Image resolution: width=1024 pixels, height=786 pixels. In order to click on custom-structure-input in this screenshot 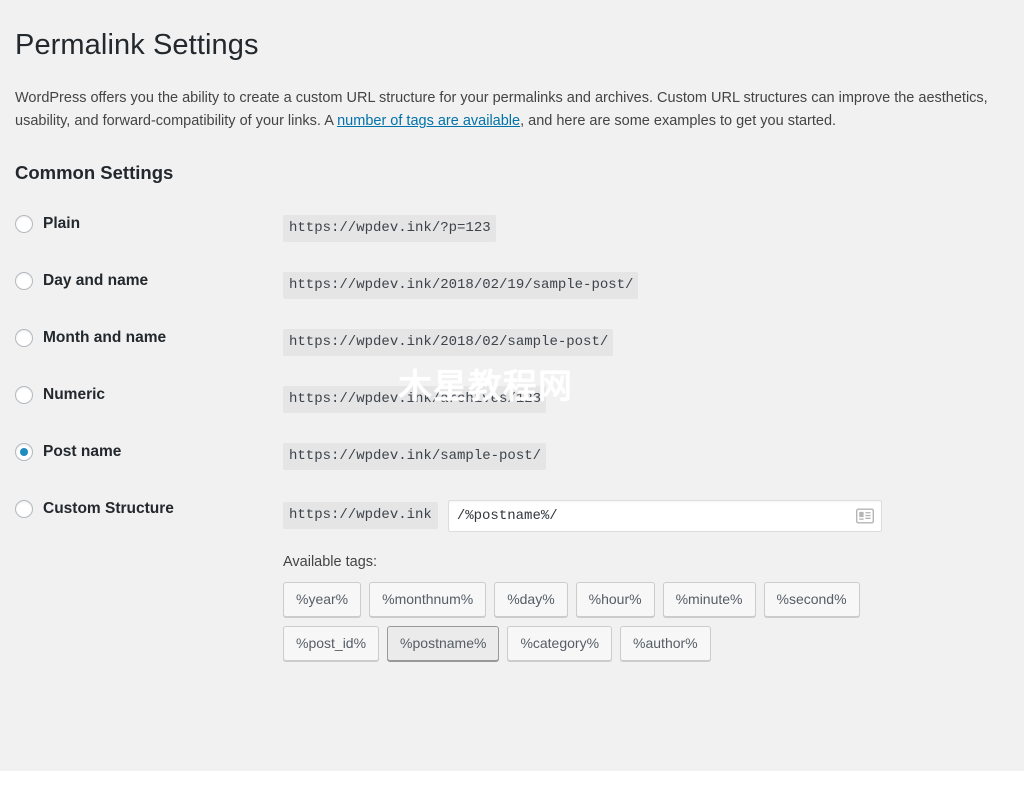, I will do `click(664, 515)`.